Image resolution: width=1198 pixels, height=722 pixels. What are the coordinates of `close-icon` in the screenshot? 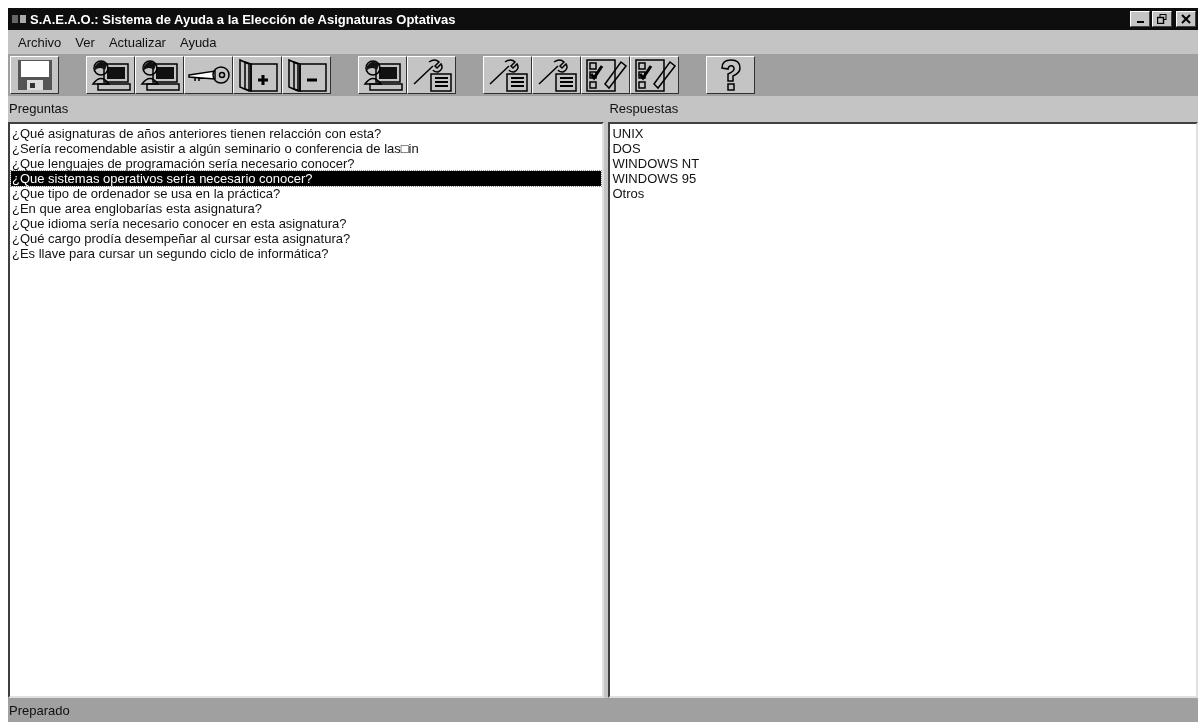 It's located at (1186, 19).